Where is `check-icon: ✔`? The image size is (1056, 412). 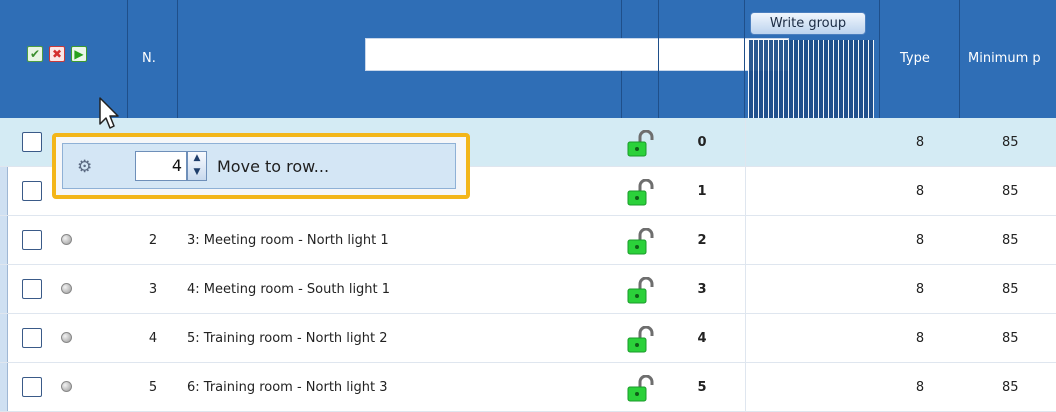
check-icon: ✔ is located at coordinates (35, 54).